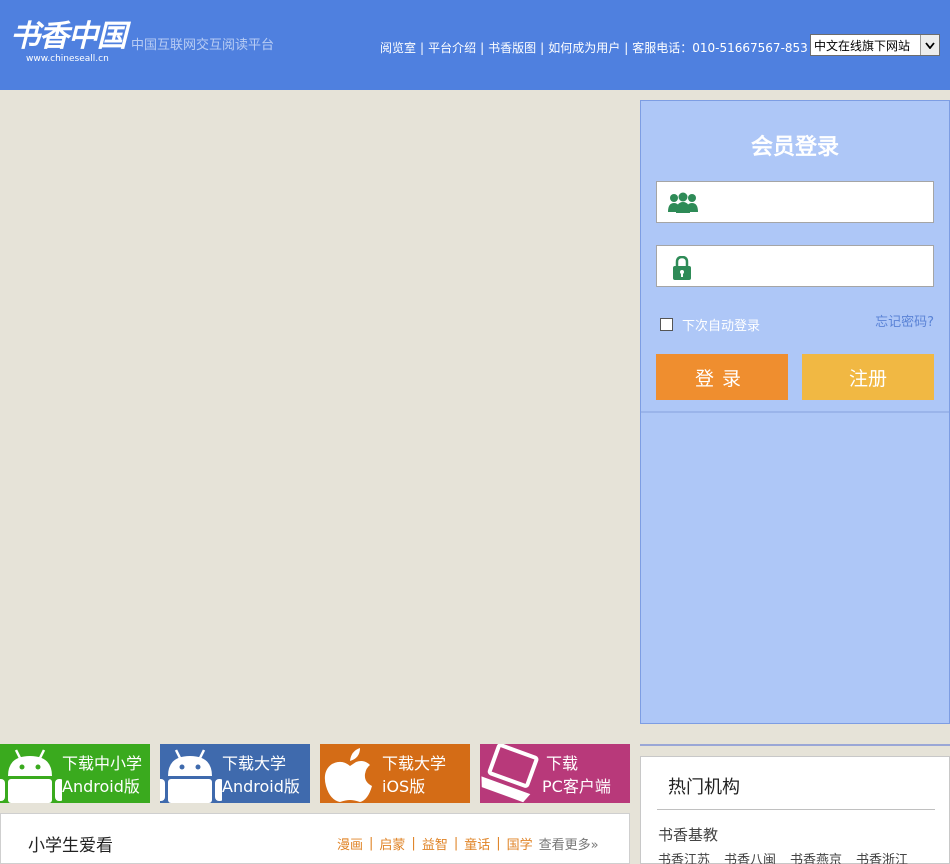 Image resolution: width=950 pixels, height=864 pixels. What do you see at coordinates (816, 856) in the screenshot?
I see `hot-org-link: 书香燕京` at bounding box center [816, 856].